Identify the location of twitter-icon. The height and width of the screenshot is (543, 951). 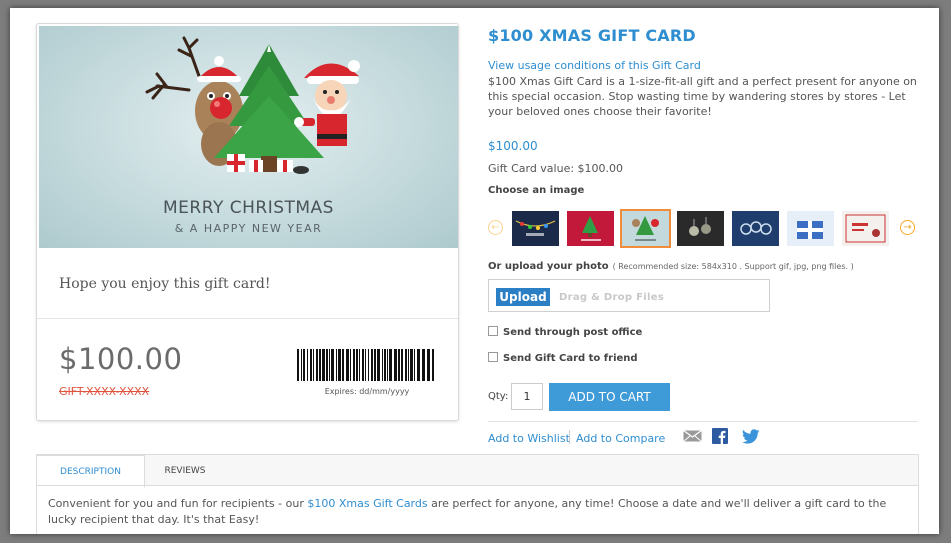
(751, 436).